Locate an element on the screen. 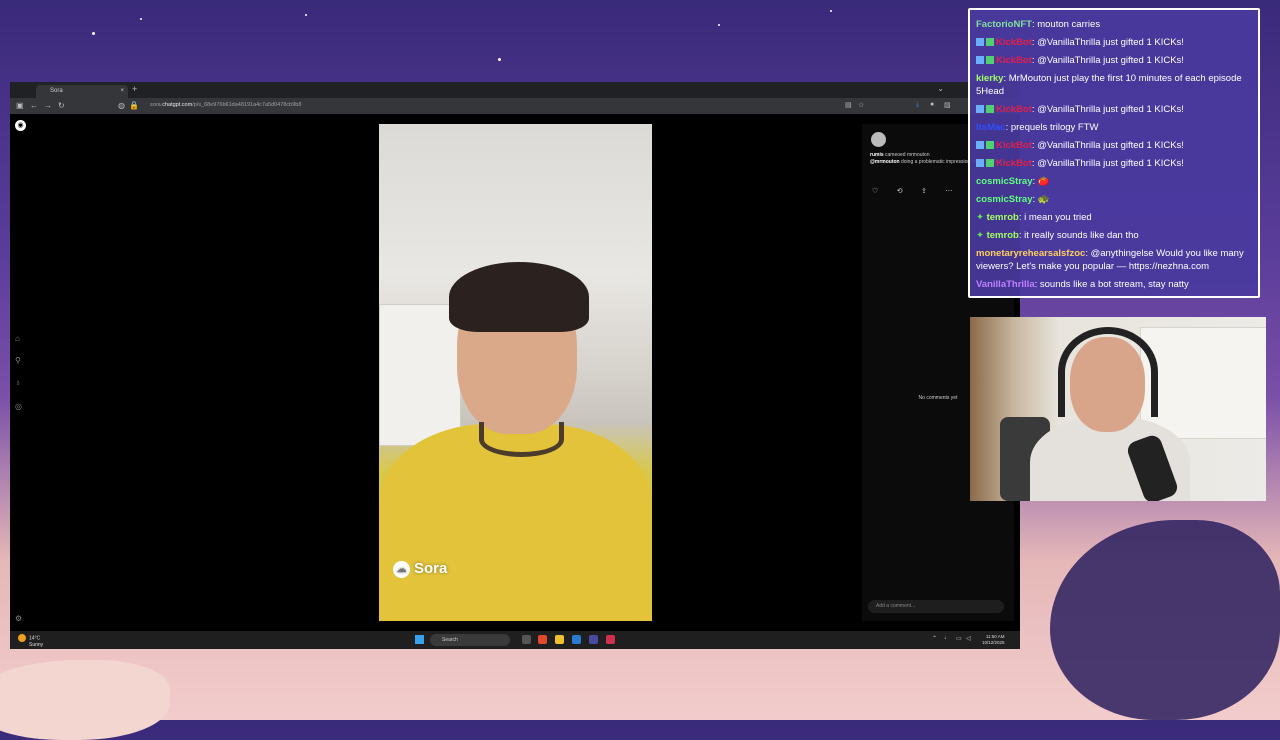 The width and height of the screenshot is (1280, 740). video-player: ☁ Sora is located at coordinates (515, 372).